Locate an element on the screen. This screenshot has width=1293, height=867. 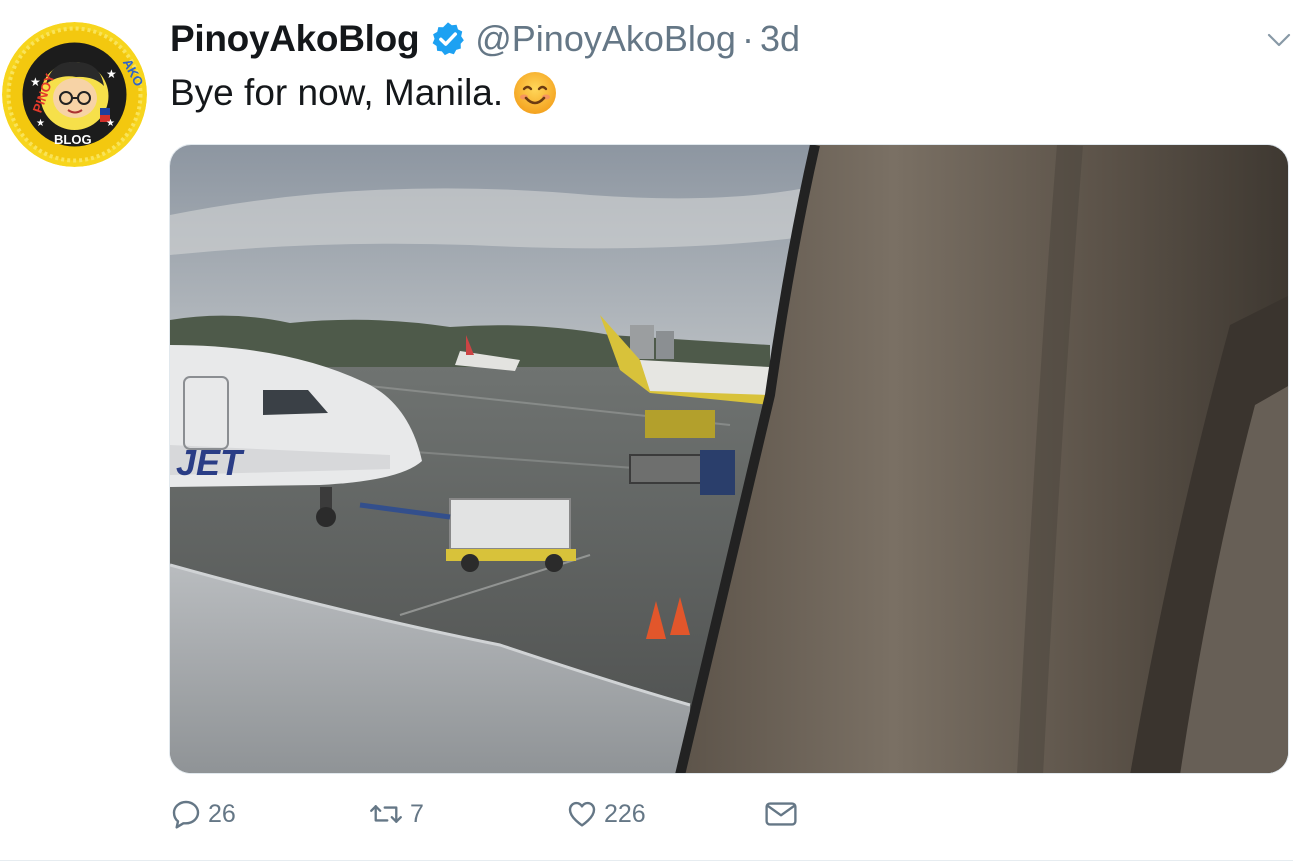
direct-message-button is located at coordinates (781, 814).